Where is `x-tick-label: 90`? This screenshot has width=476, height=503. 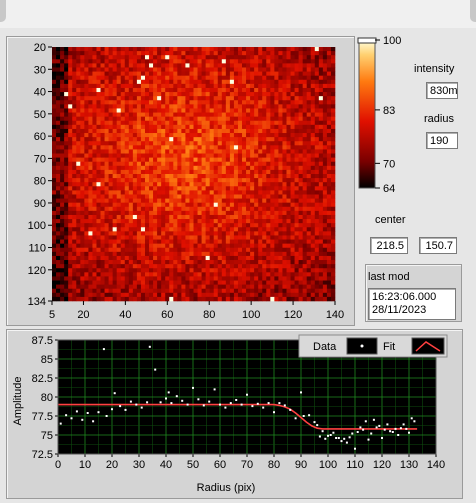
x-tick-label: 90 is located at coordinates (301, 465).